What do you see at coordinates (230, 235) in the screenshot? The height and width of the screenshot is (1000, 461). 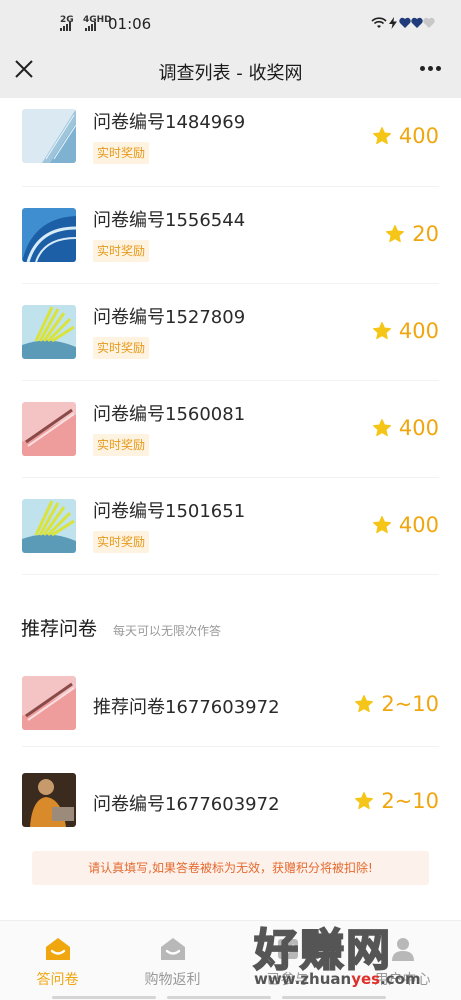 I see `survey-row: 问卷编号1556544 实时奖励 20` at bounding box center [230, 235].